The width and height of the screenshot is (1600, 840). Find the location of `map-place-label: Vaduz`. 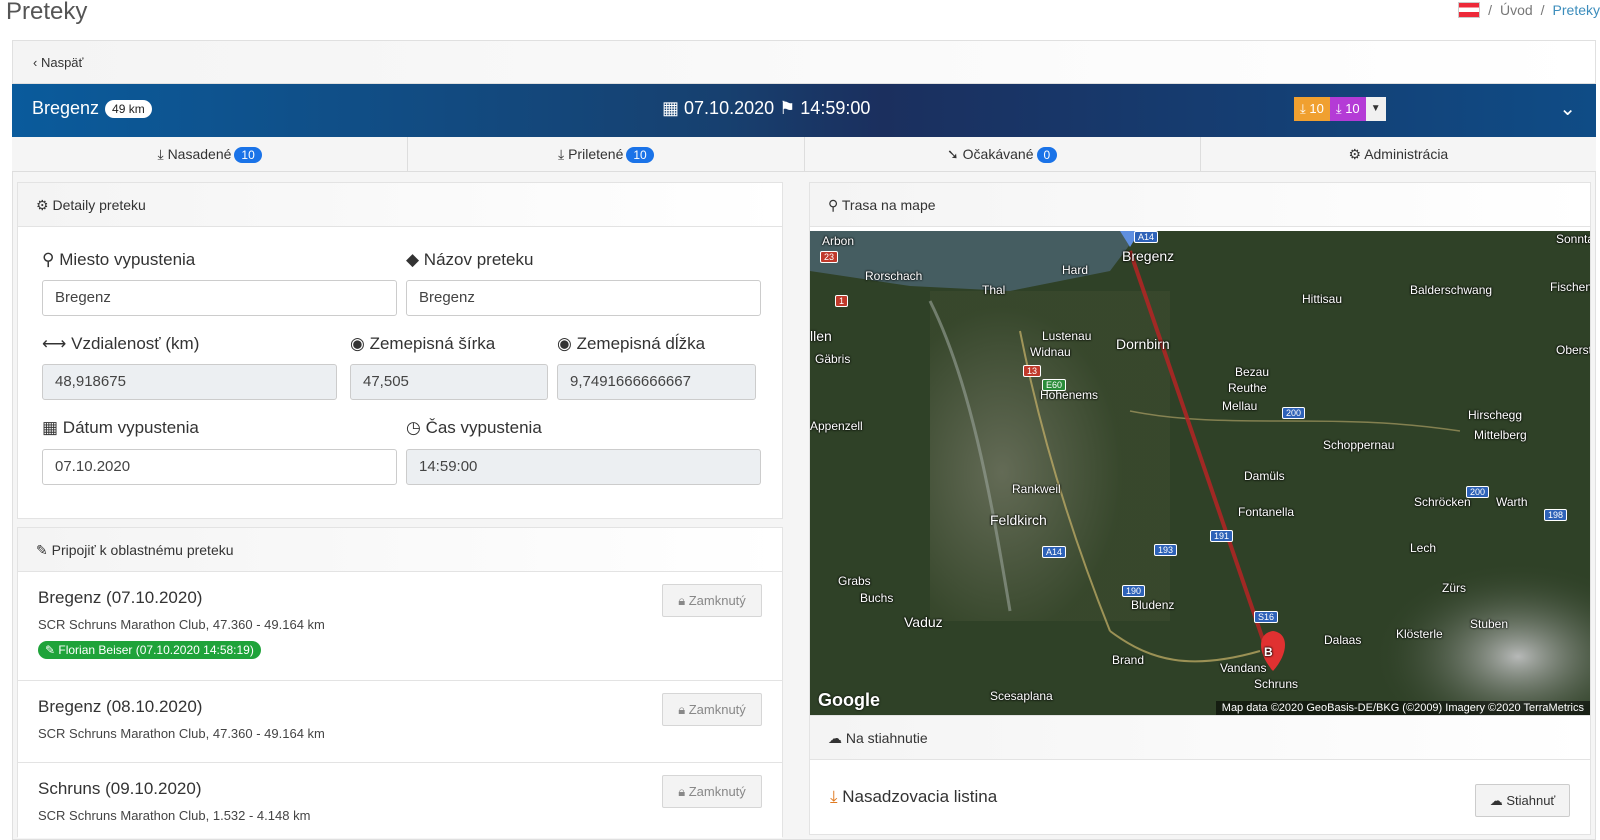

map-place-label: Vaduz is located at coordinates (923, 622).